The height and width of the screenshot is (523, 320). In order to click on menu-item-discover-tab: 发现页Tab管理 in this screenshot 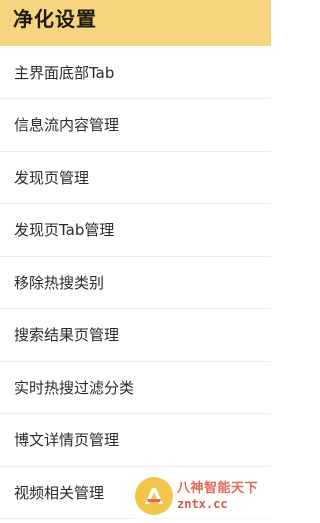, I will do `click(135, 230)`.